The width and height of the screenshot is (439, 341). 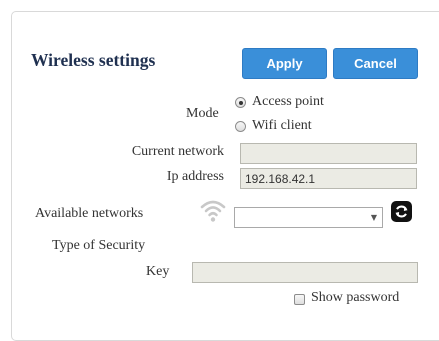 What do you see at coordinates (89, 213) in the screenshot?
I see `available-networks-label: Available networks` at bounding box center [89, 213].